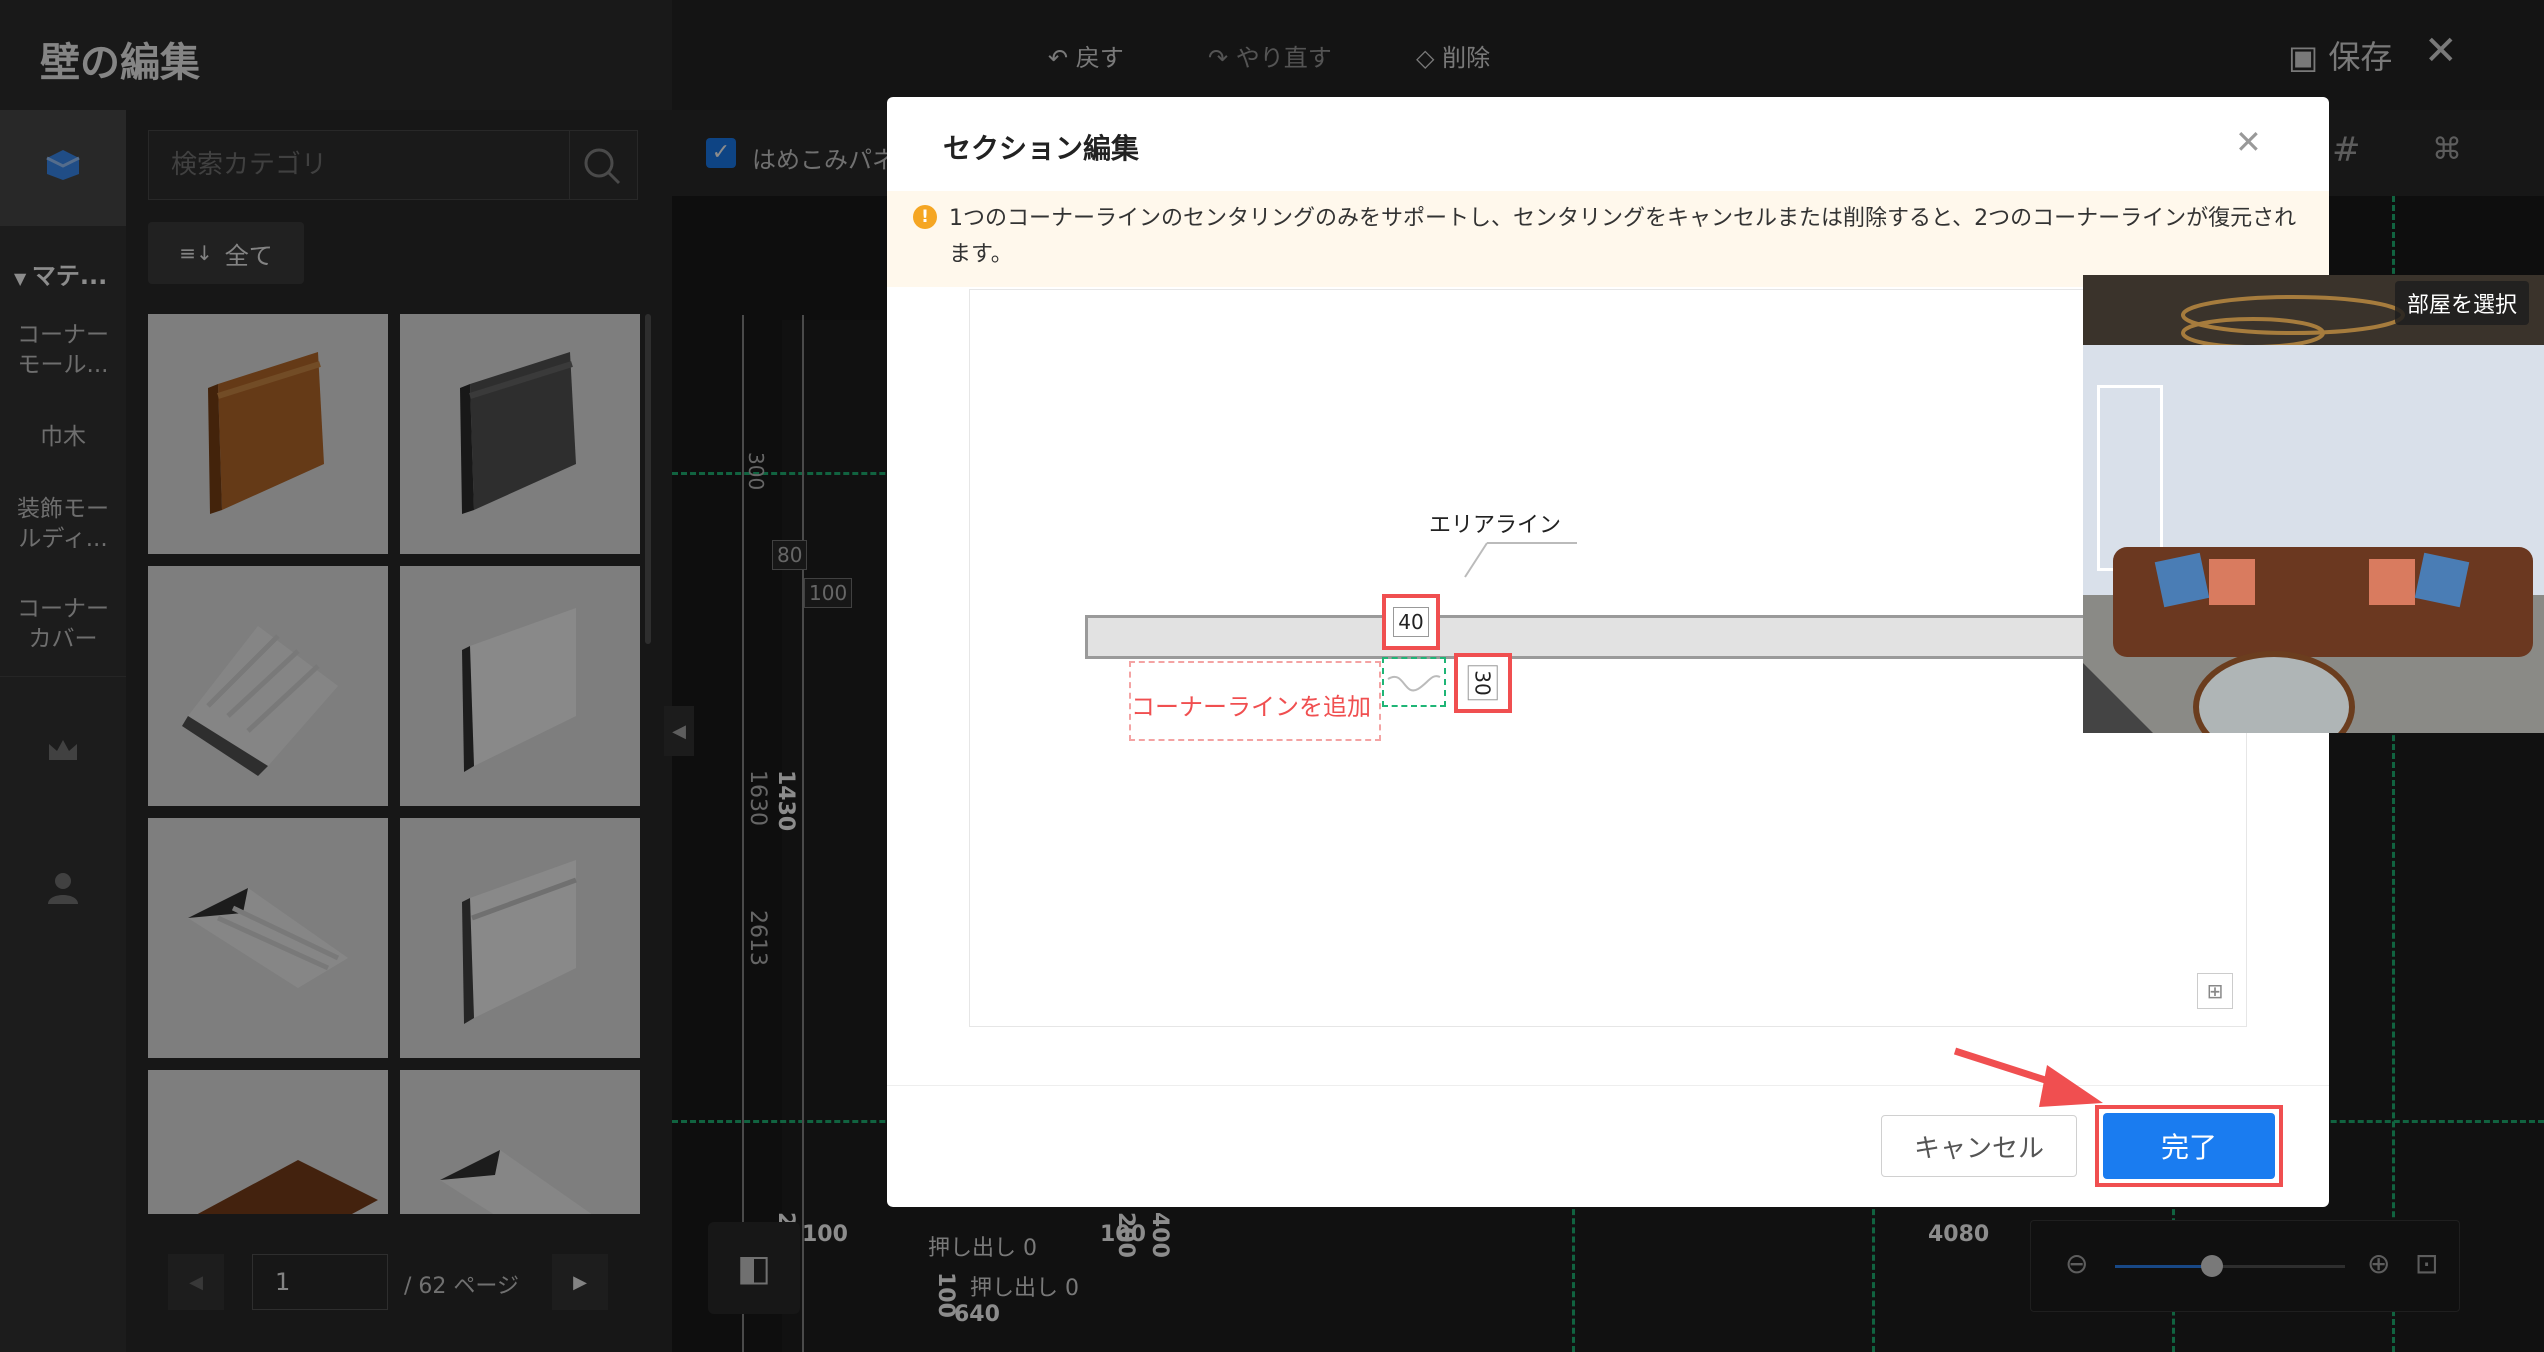 The height and width of the screenshot is (1352, 2544). Describe the element at coordinates (2028, 1077) in the screenshot. I see `arrow-annotation` at that location.